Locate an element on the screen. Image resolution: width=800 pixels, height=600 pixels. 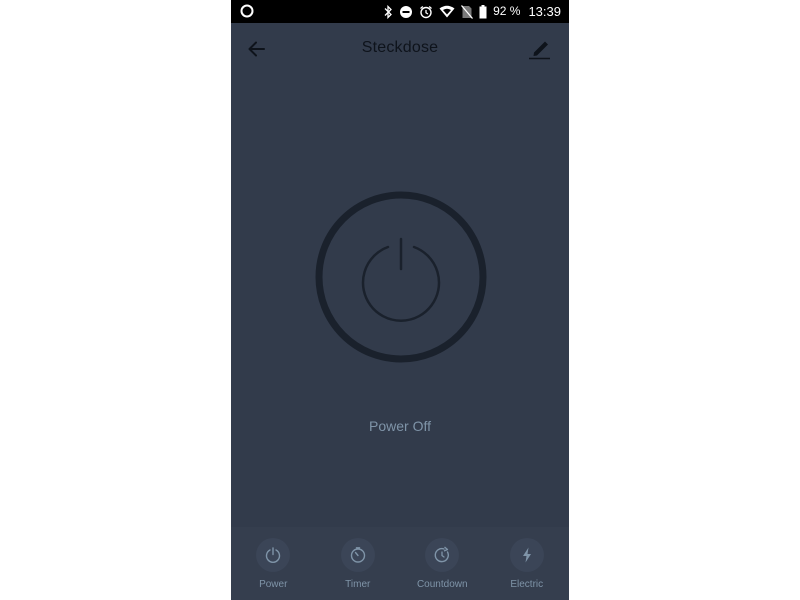
power-toggle-button is located at coordinates (401, 277).